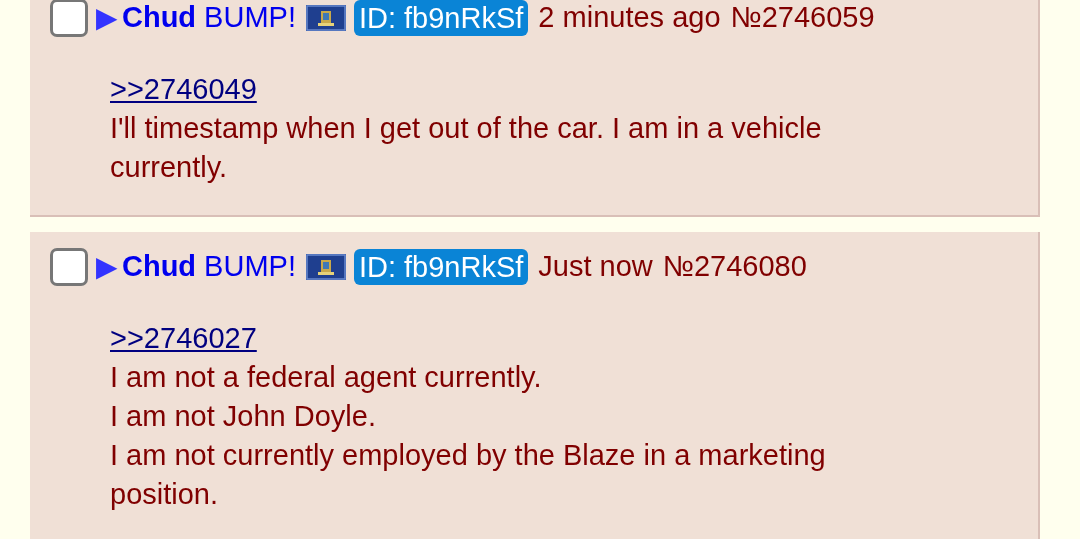 This screenshot has width=1080, height=539. What do you see at coordinates (326, 377) in the screenshot?
I see `post-text: I am not a federal agent currently.` at bounding box center [326, 377].